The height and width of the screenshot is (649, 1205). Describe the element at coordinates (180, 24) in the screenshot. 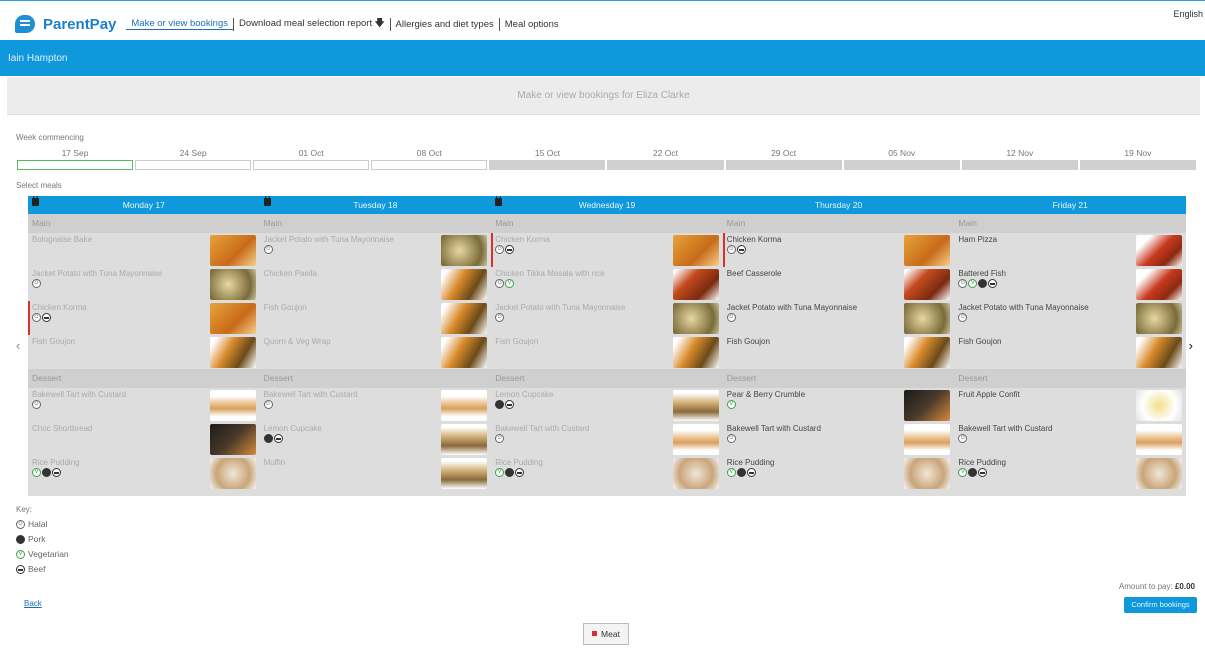

I see `nav-make-bookings: Make or view bookings` at that location.